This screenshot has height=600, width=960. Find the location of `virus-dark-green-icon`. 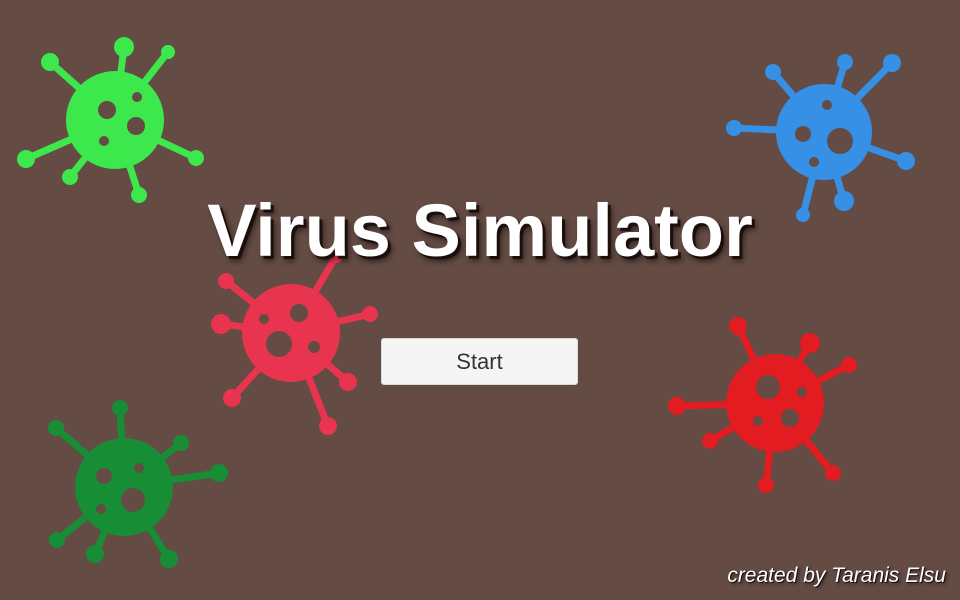

virus-dark-green-icon is located at coordinates (138, 484).